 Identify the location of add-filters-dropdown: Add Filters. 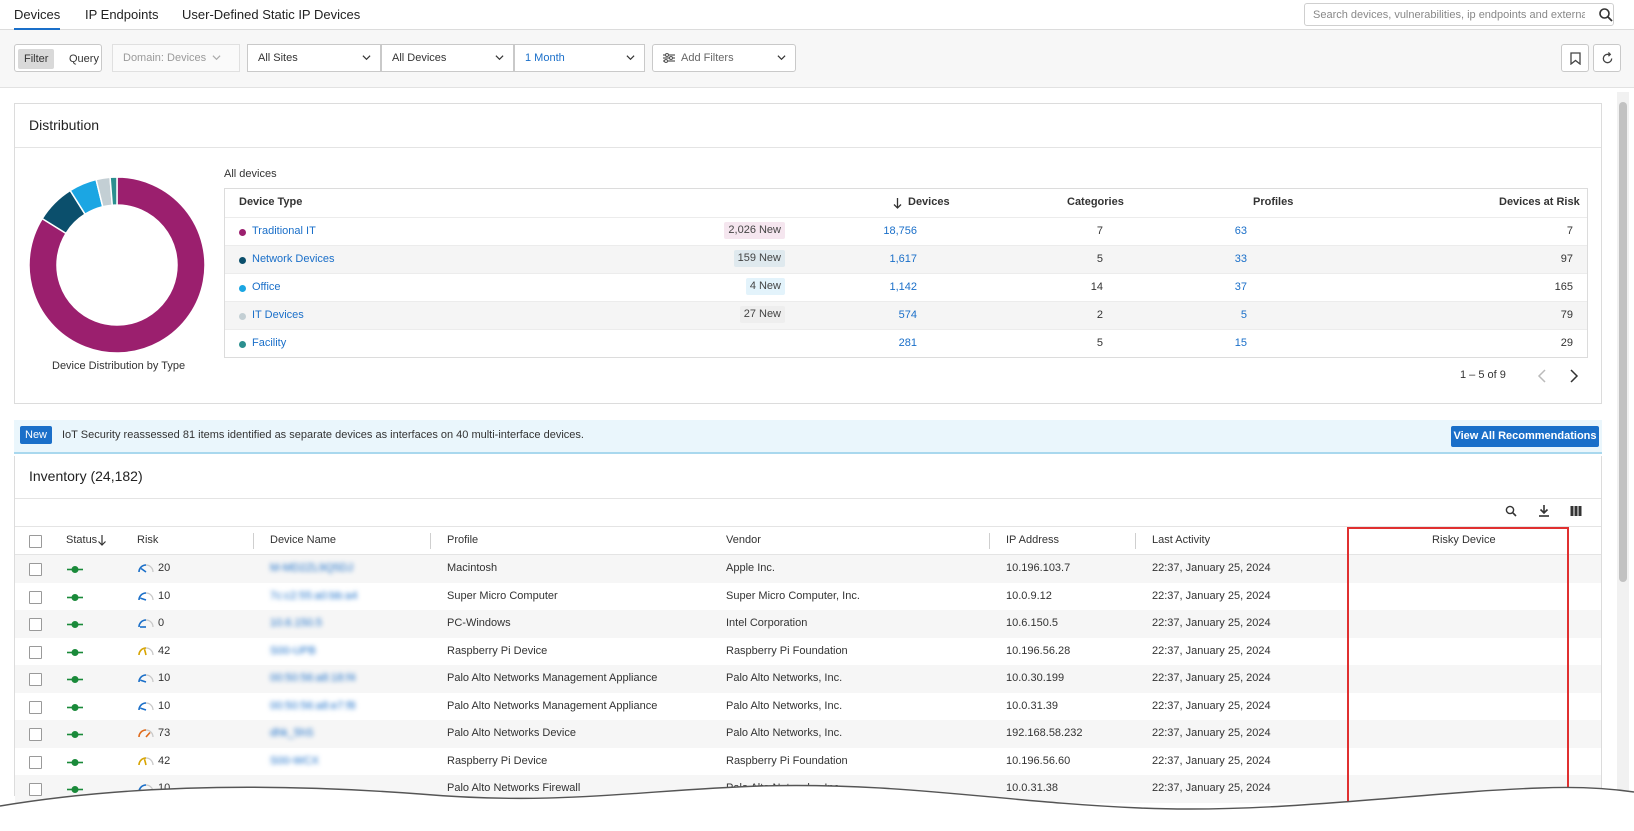
(724, 58).